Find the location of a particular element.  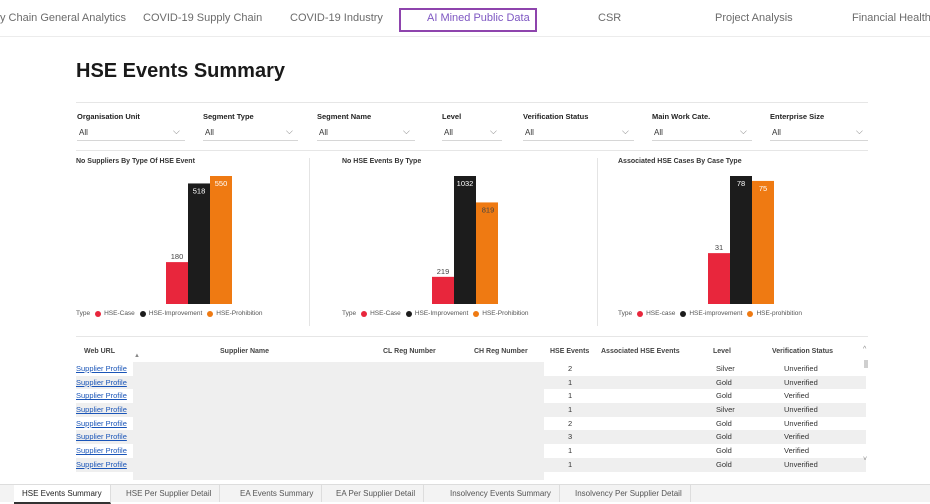

col-header-associated-hse-events: Associated HSE Events is located at coordinates (640, 351).